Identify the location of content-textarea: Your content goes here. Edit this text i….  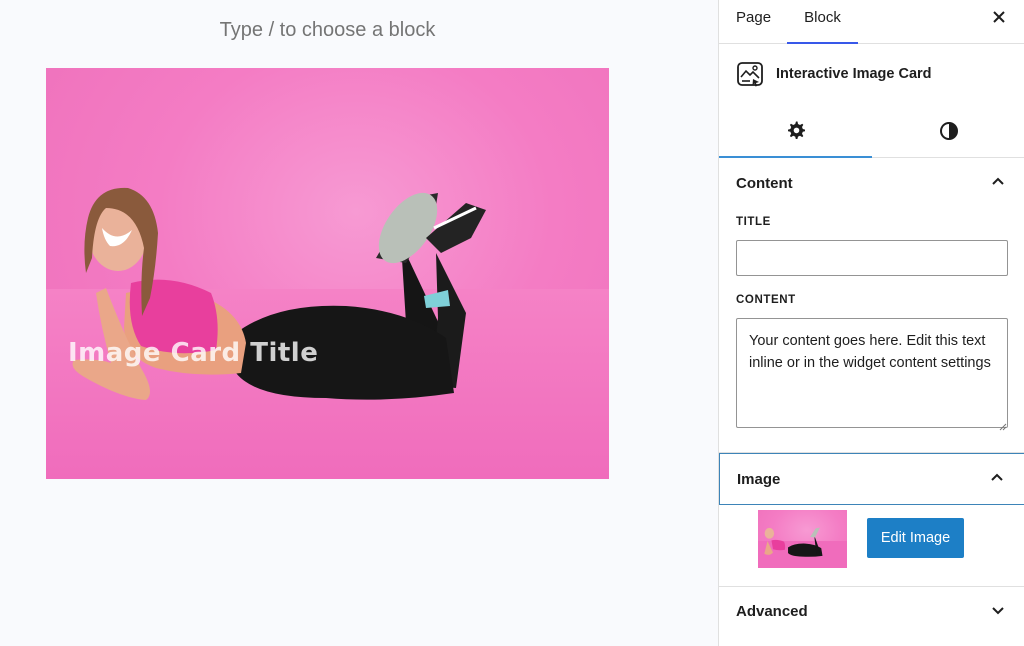
(872, 373).